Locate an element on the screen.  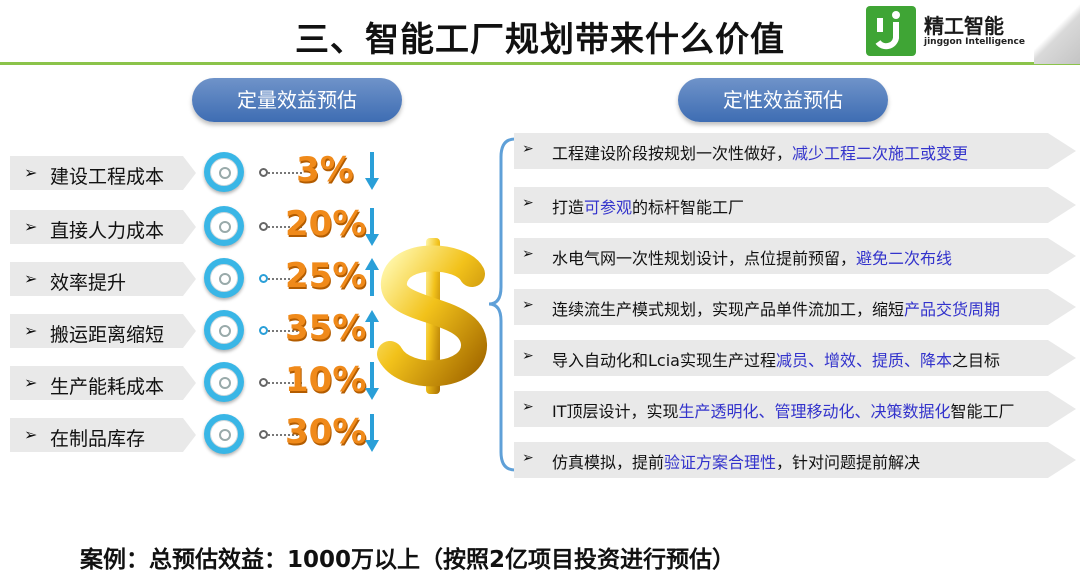
logo-english: jinggon Intelligence is located at coordinates (974, 42).